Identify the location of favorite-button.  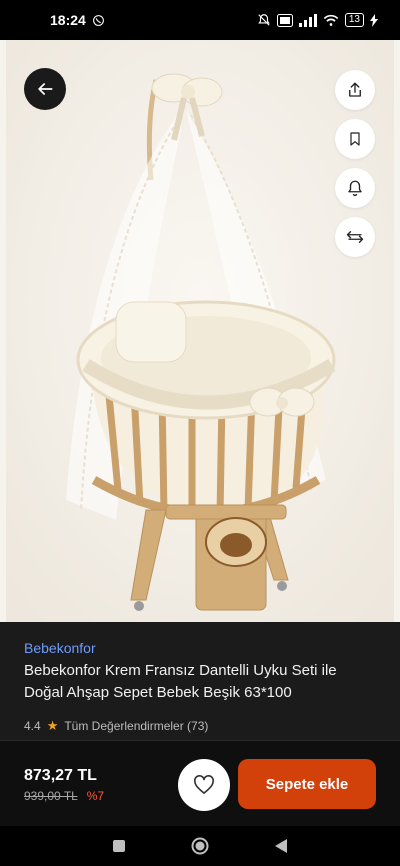
(204, 785).